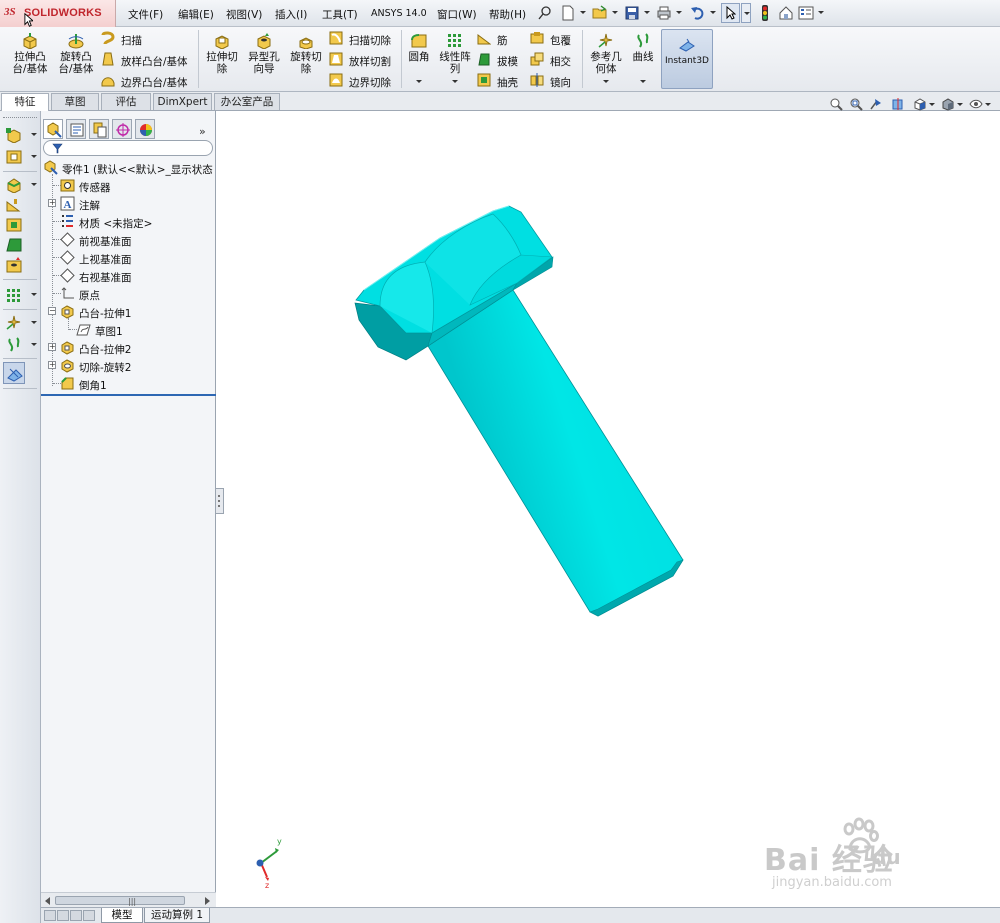 Image resolution: width=1000 pixels, height=923 pixels. What do you see at coordinates (128, 395) in the screenshot?
I see `rollback-bar` at bounding box center [128, 395].